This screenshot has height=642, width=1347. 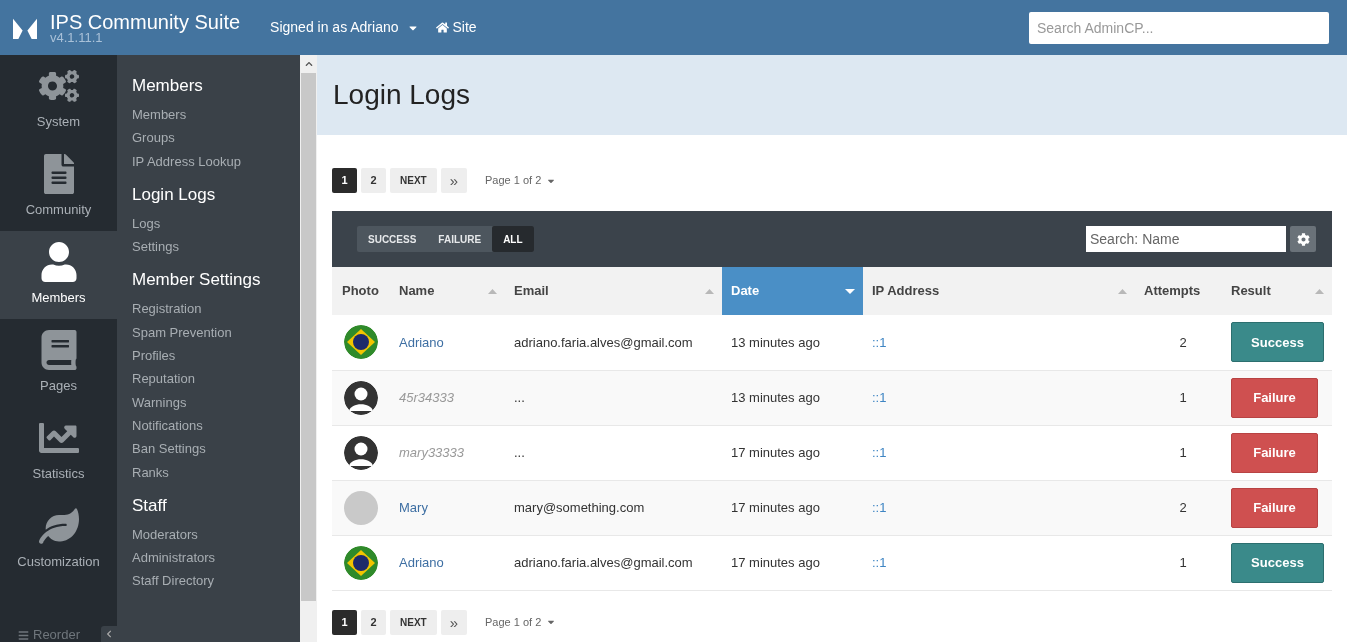 What do you see at coordinates (1186, 239) in the screenshot?
I see `name-search-field: Search: Name` at bounding box center [1186, 239].